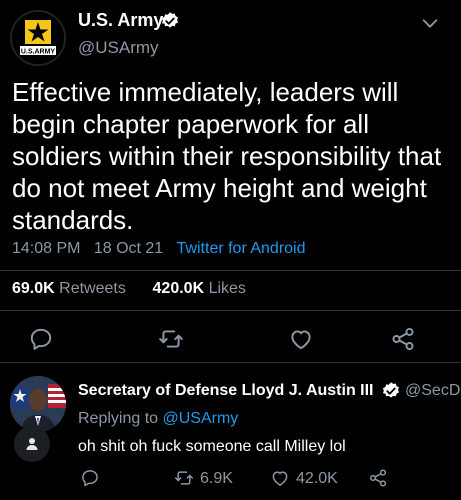 Image resolution: width=461 pixels, height=500 pixels. Describe the element at coordinates (216, 478) in the screenshot. I see `reply-retweets-count: 6.9K` at that location.